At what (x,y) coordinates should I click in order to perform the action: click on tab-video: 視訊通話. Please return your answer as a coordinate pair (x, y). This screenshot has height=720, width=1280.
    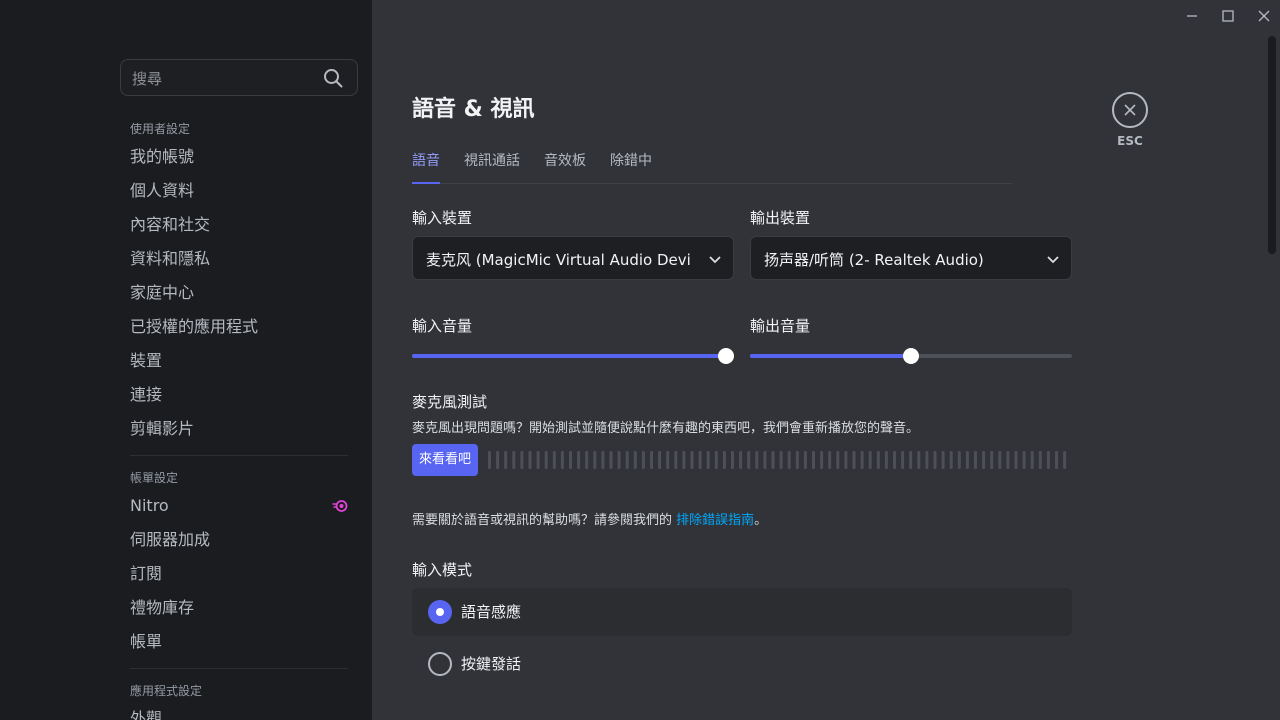
    Looking at the image, I should click on (492, 167).